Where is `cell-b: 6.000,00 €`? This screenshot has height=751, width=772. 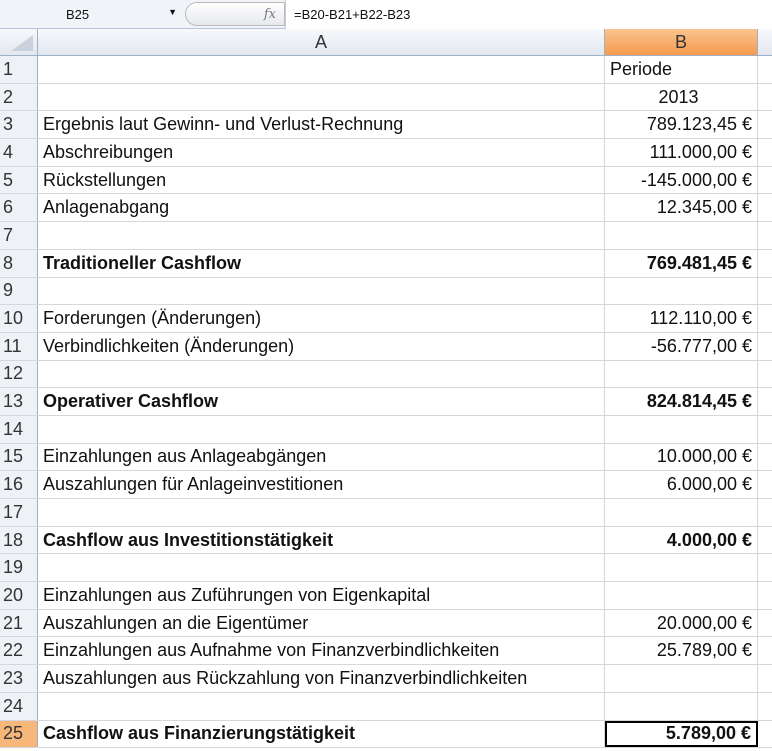 cell-b: 6.000,00 € is located at coordinates (681, 484).